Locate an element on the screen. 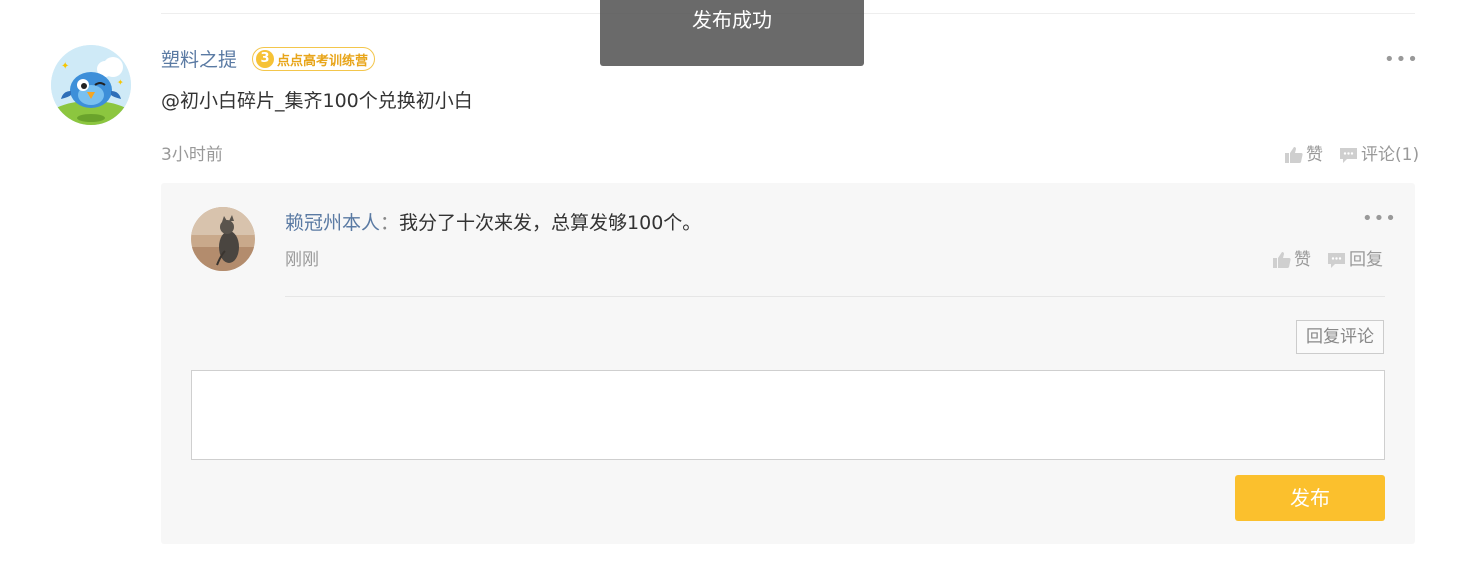 The image size is (1467, 570). reply-more-icon: ••• is located at coordinates (1379, 219).